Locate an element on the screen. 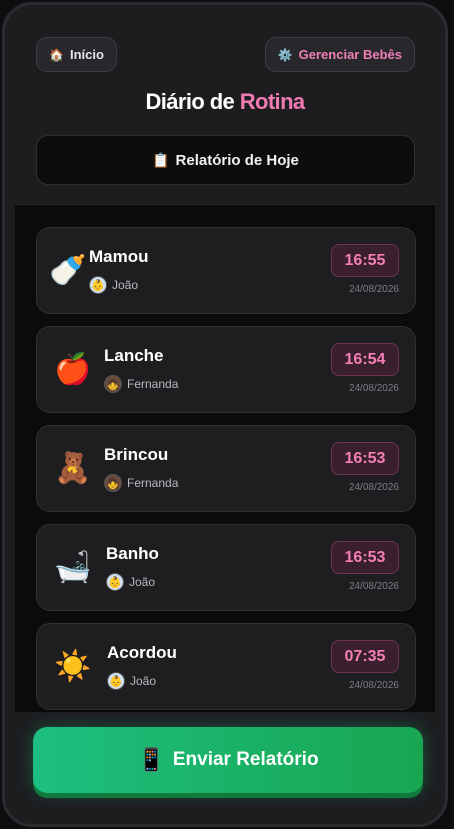 The image size is (454, 829). manage-babies-label: Gerenciar Bebês is located at coordinates (350, 54).